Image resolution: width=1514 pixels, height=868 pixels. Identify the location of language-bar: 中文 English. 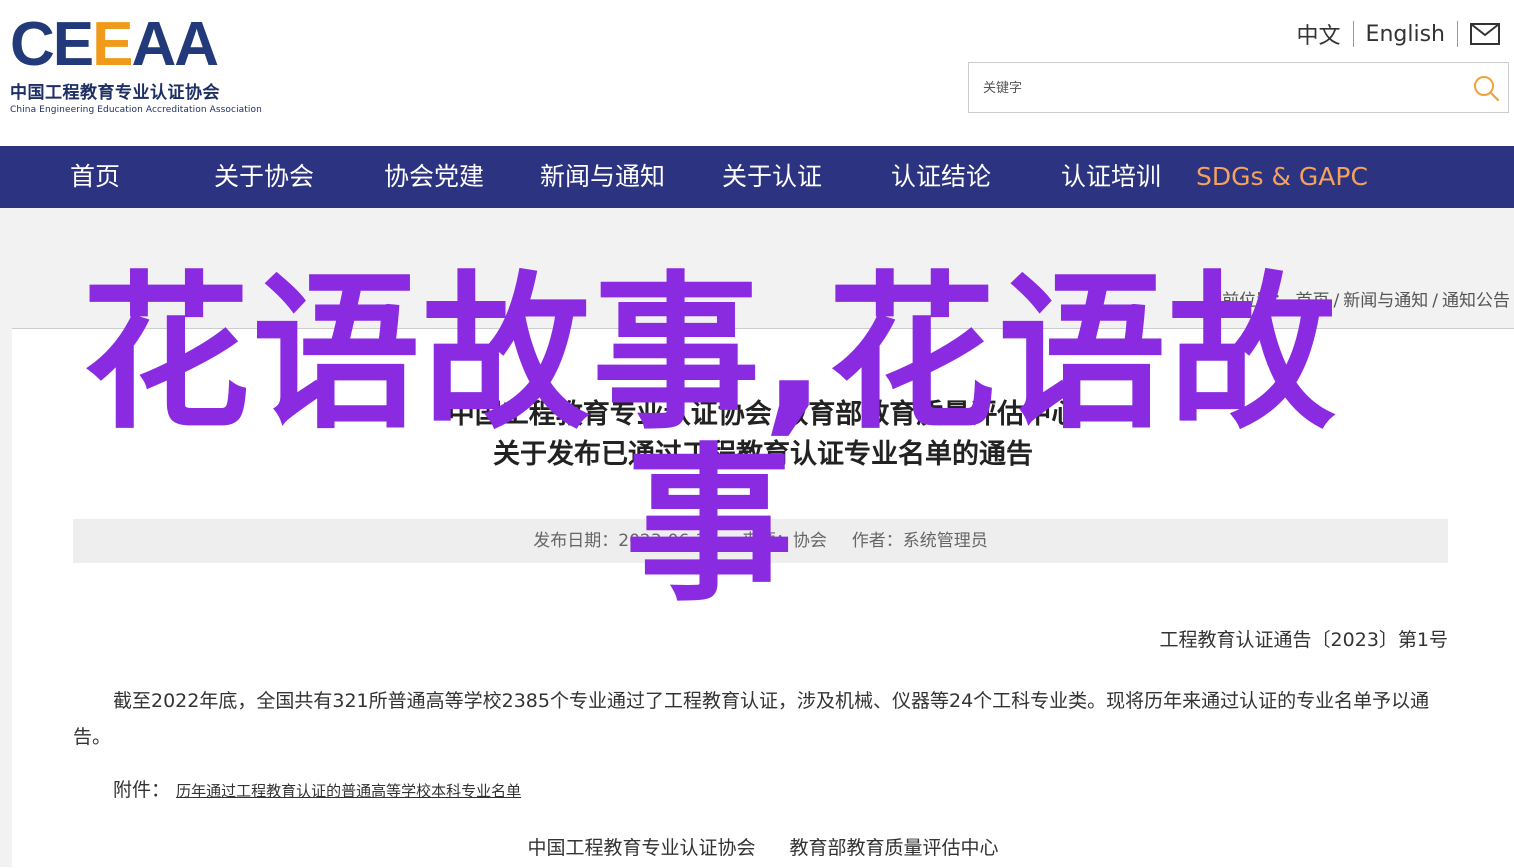
(1398, 34).